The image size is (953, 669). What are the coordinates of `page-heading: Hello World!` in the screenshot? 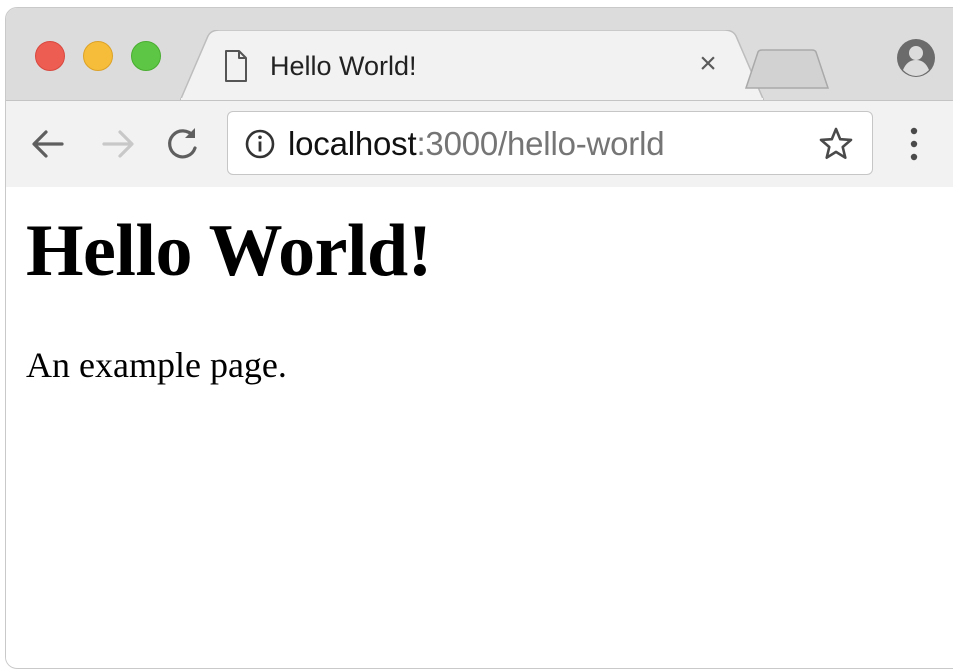 It's located at (229, 251).